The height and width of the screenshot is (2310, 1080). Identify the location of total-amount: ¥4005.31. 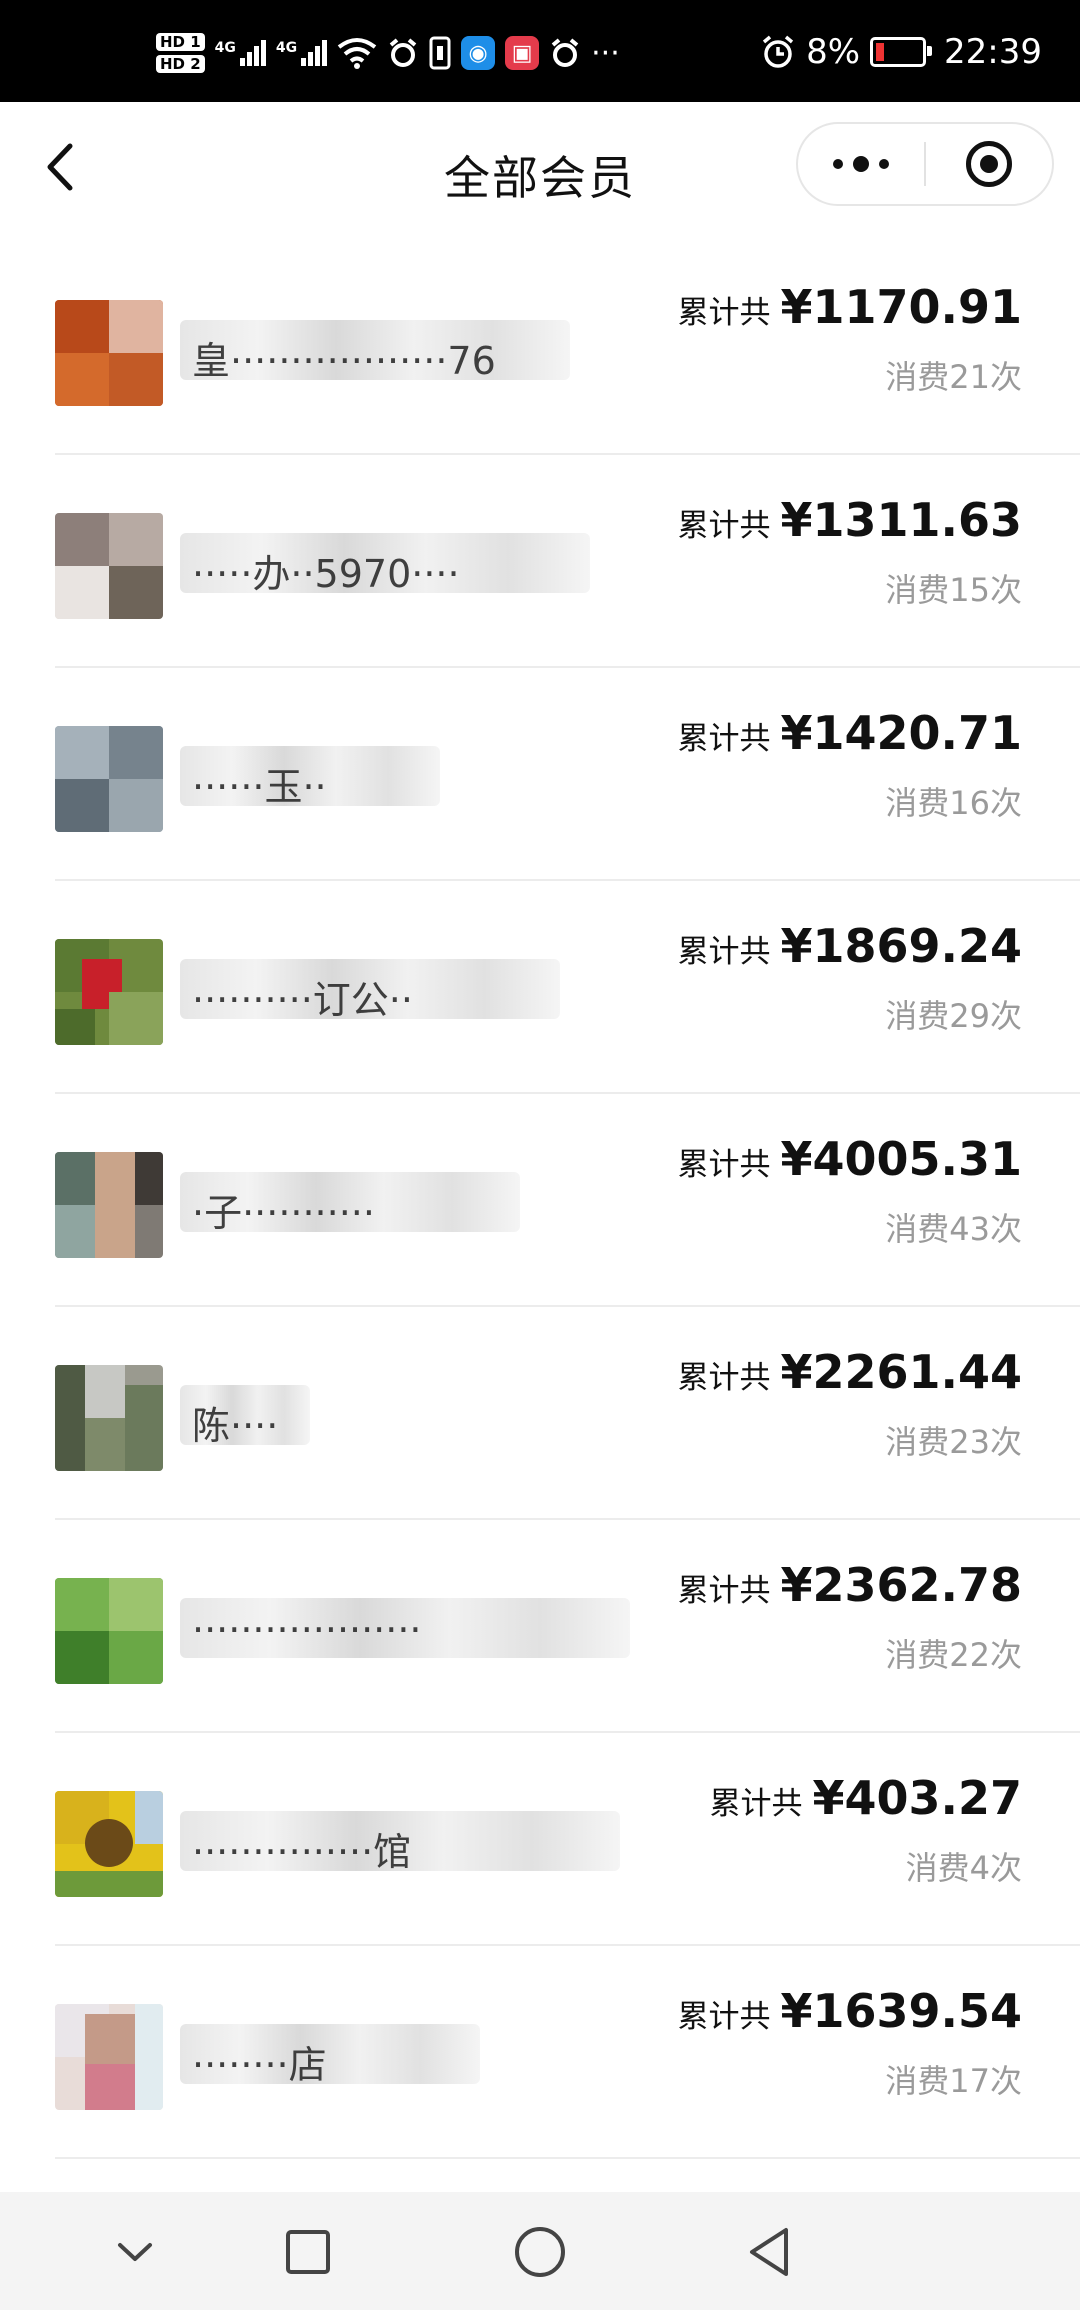
(901, 1159).